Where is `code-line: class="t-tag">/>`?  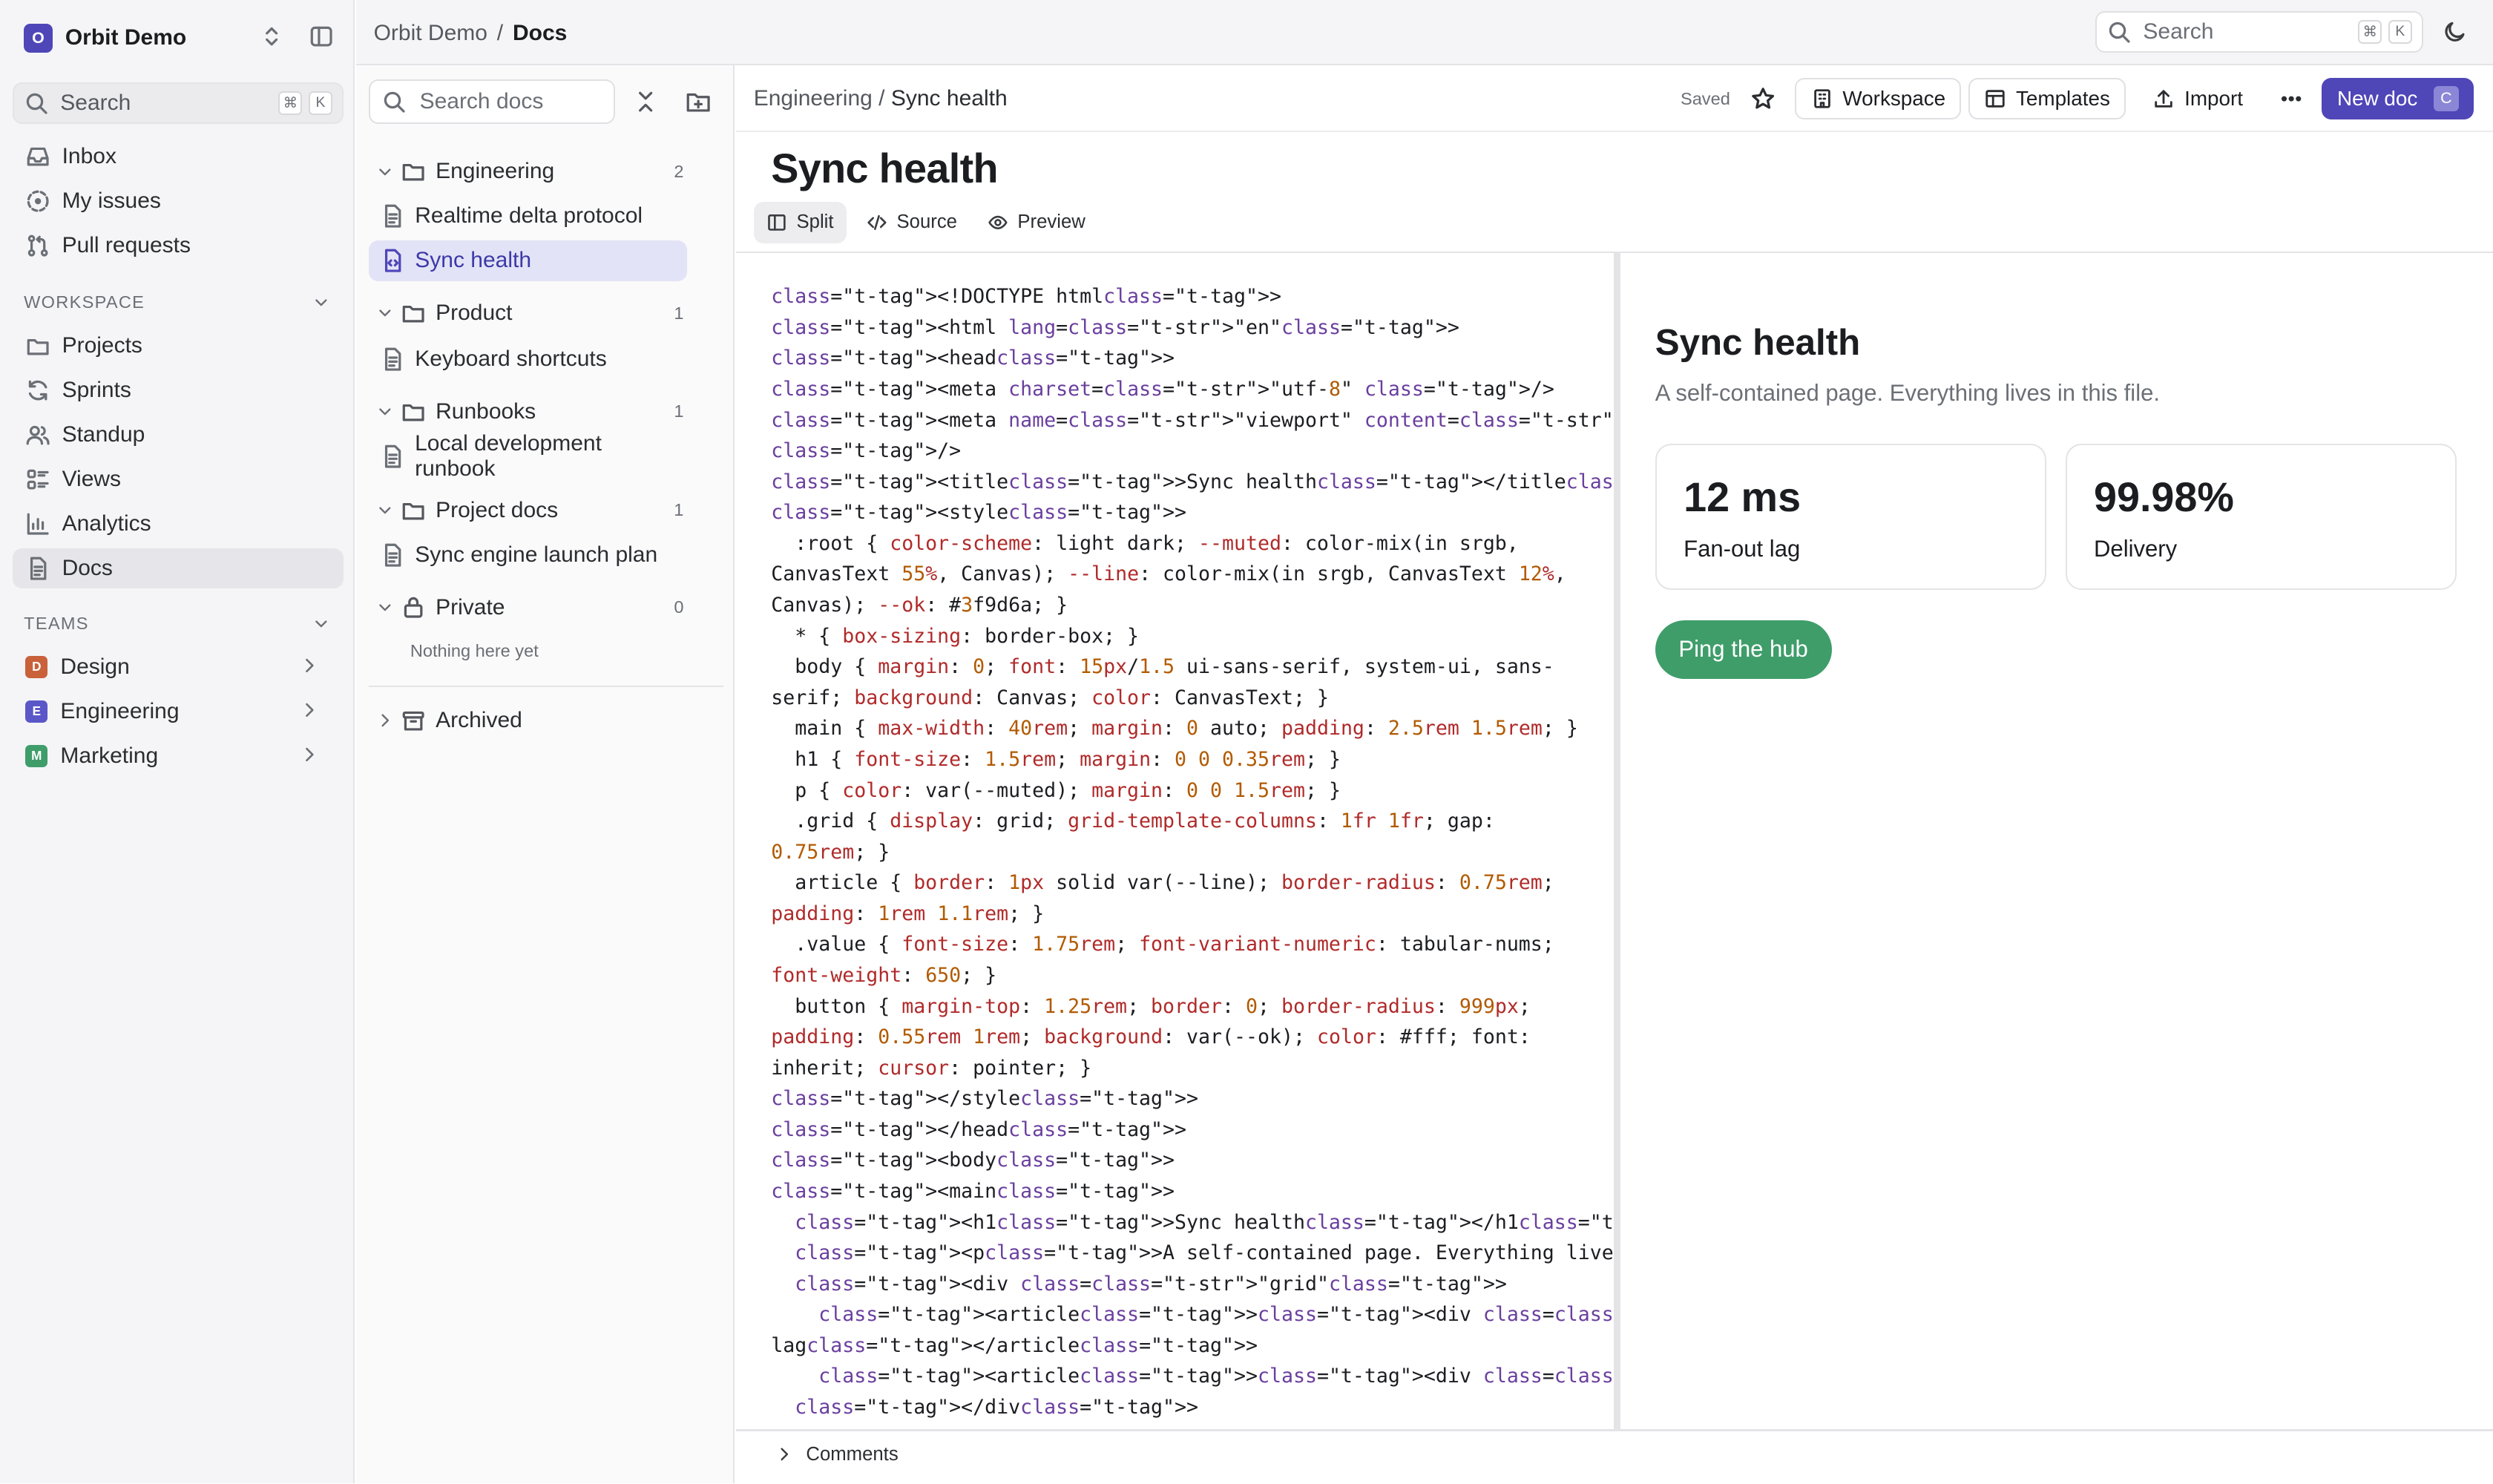 code-line: class="t-tag">/> is located at coordinates (866, 451).